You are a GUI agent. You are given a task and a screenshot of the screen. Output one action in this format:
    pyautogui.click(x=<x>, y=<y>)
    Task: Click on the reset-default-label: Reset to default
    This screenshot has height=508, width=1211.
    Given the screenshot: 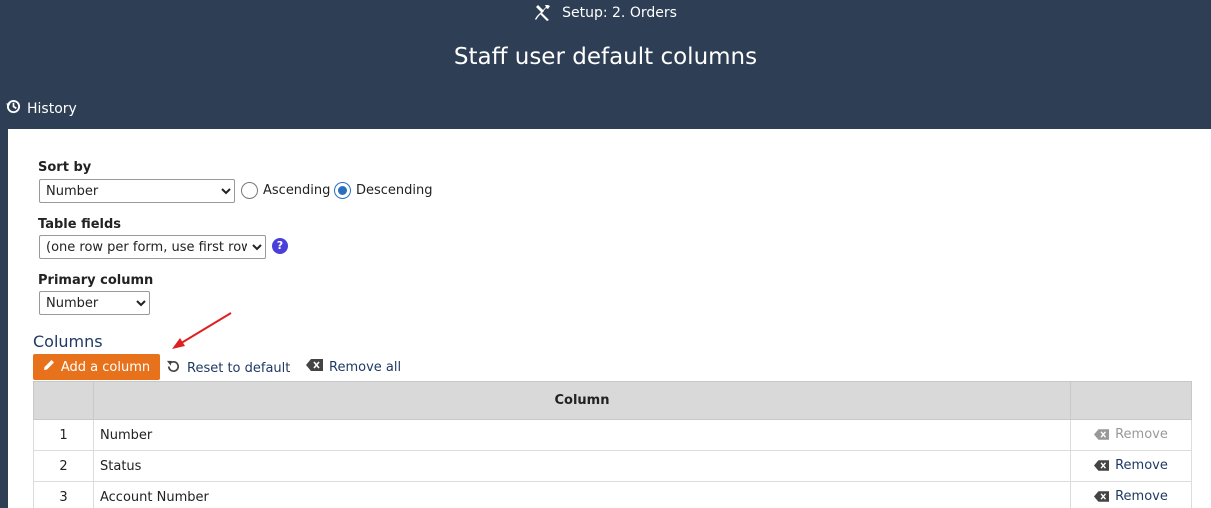 What is the action you would take?
    pyautogui.click(x=238, y=368)
    